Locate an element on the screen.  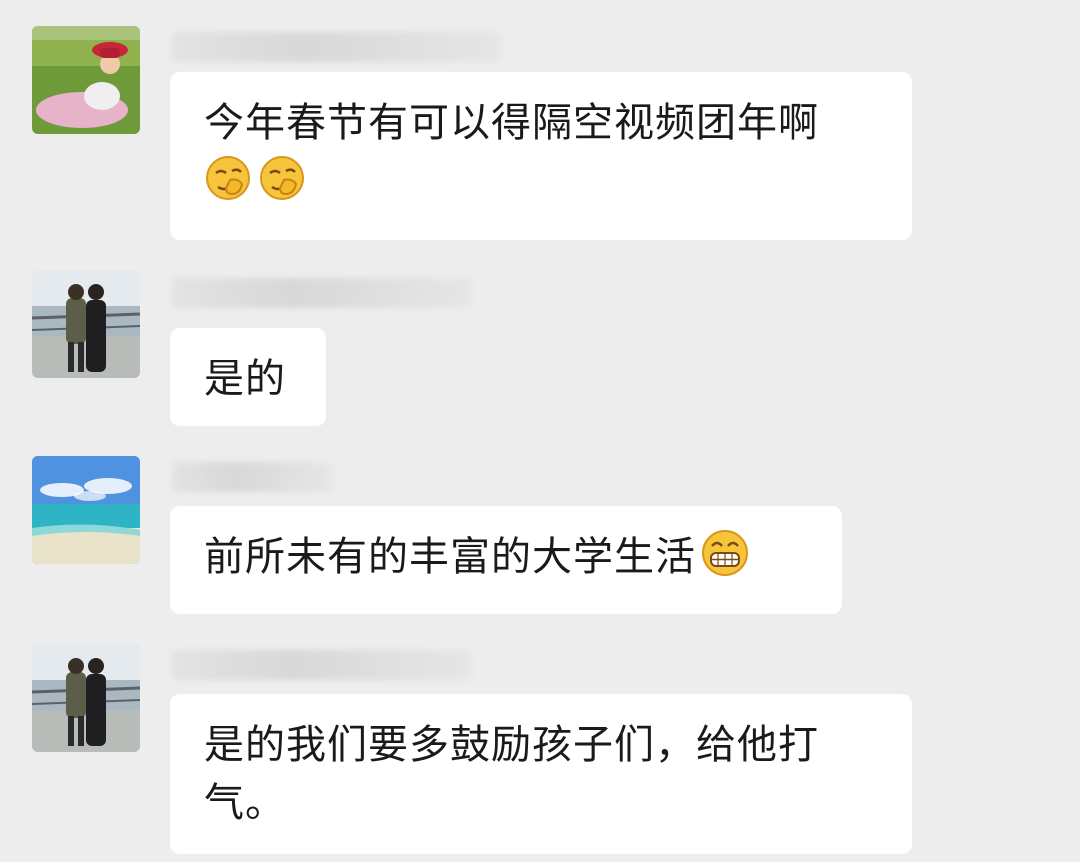
grinning-emoji-icon is located at coordinates (725, 553).